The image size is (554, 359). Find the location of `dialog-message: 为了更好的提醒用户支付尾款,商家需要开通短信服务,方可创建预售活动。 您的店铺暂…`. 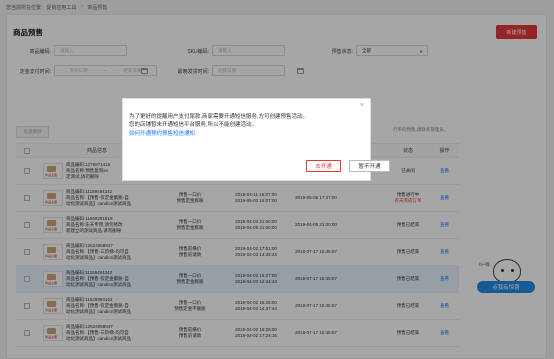

dialog-message: 为了更好的提醒用户支付尾款,商家需要开通短信服务,方可创建预售活动。 您的店铺暂… is located at coordinates (245, 121).